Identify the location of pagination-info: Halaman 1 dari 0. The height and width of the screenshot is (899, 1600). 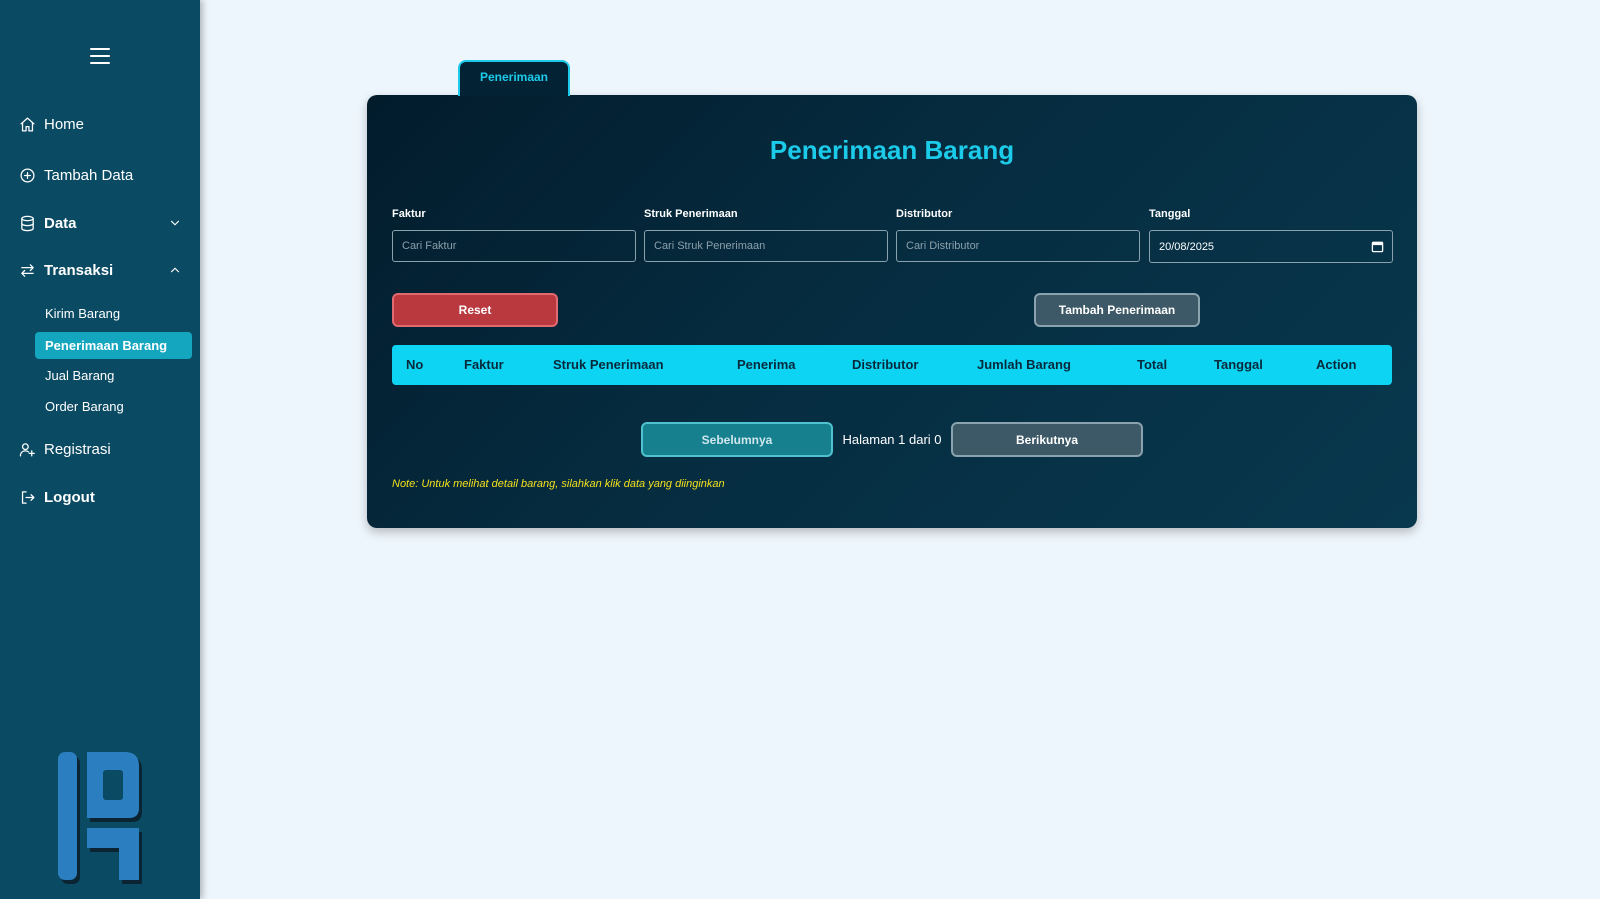
(892, 439).